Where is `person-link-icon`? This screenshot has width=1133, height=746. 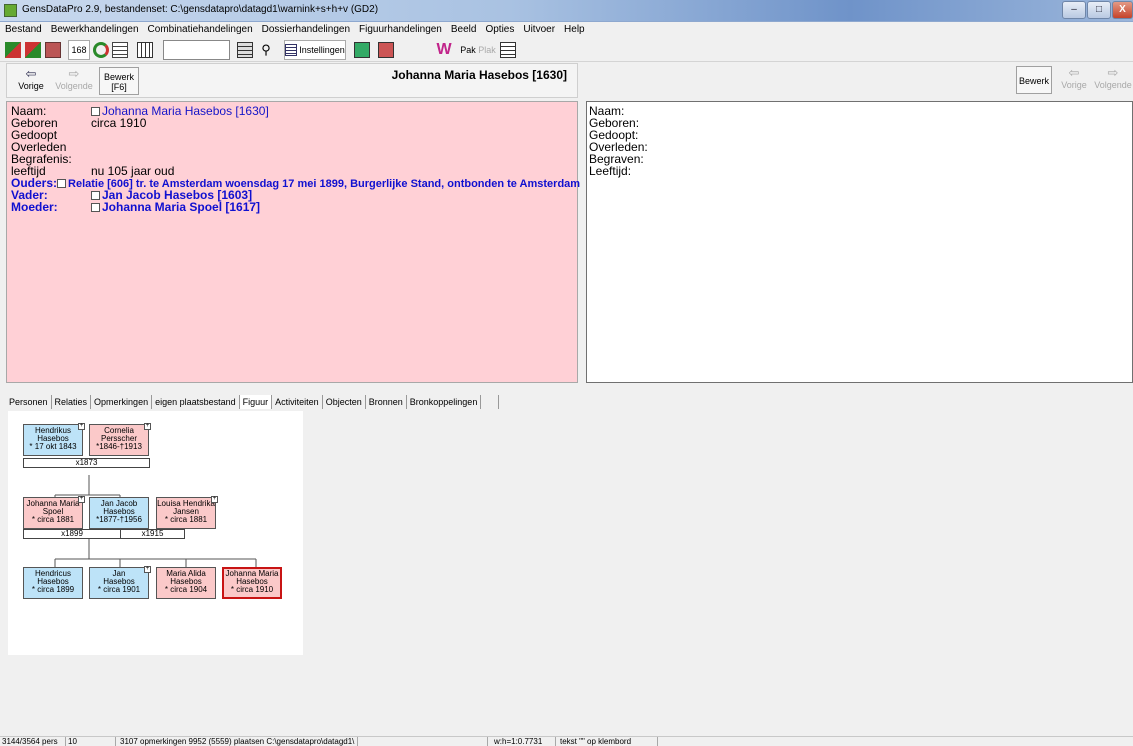 person-link-icon is located at coordinates (95, 111).